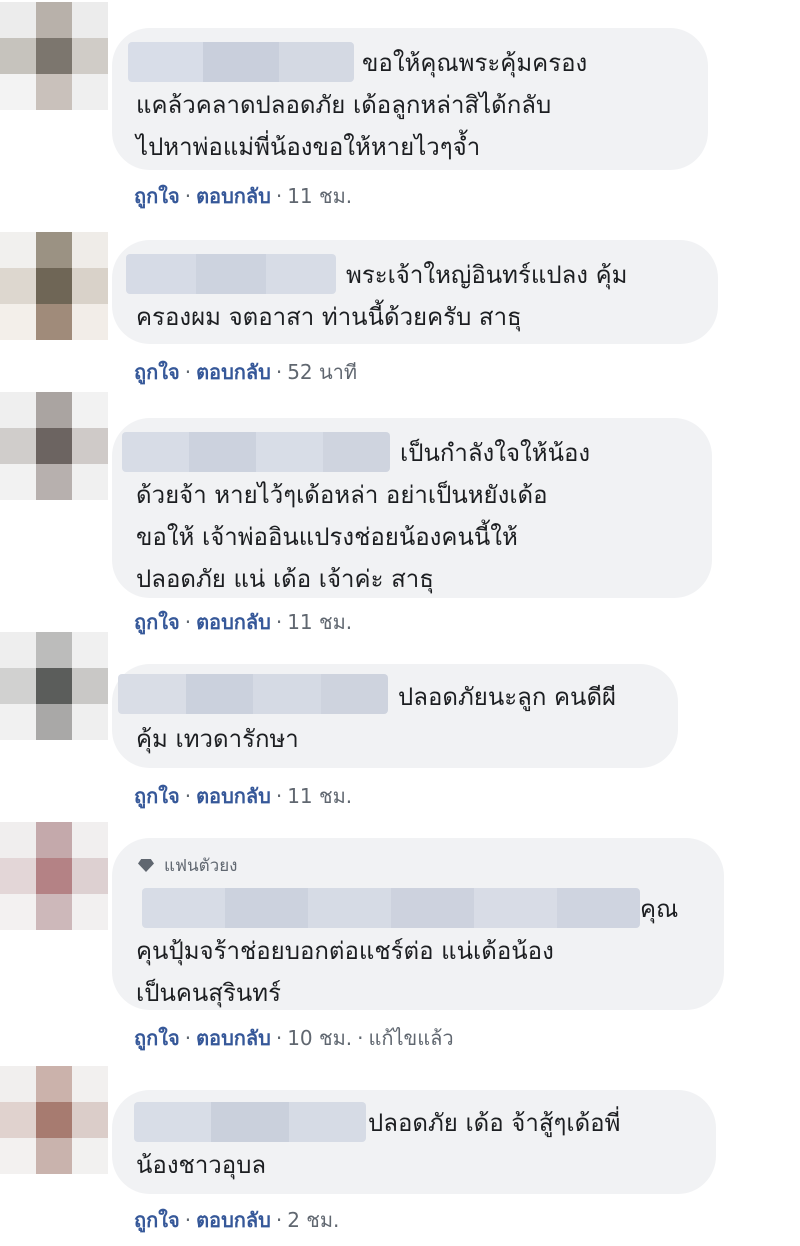  Describe the element at coordinates (201, 1165) in the screenshot. I see `comment-text-rest: น้องชาวอุบล` at that location.